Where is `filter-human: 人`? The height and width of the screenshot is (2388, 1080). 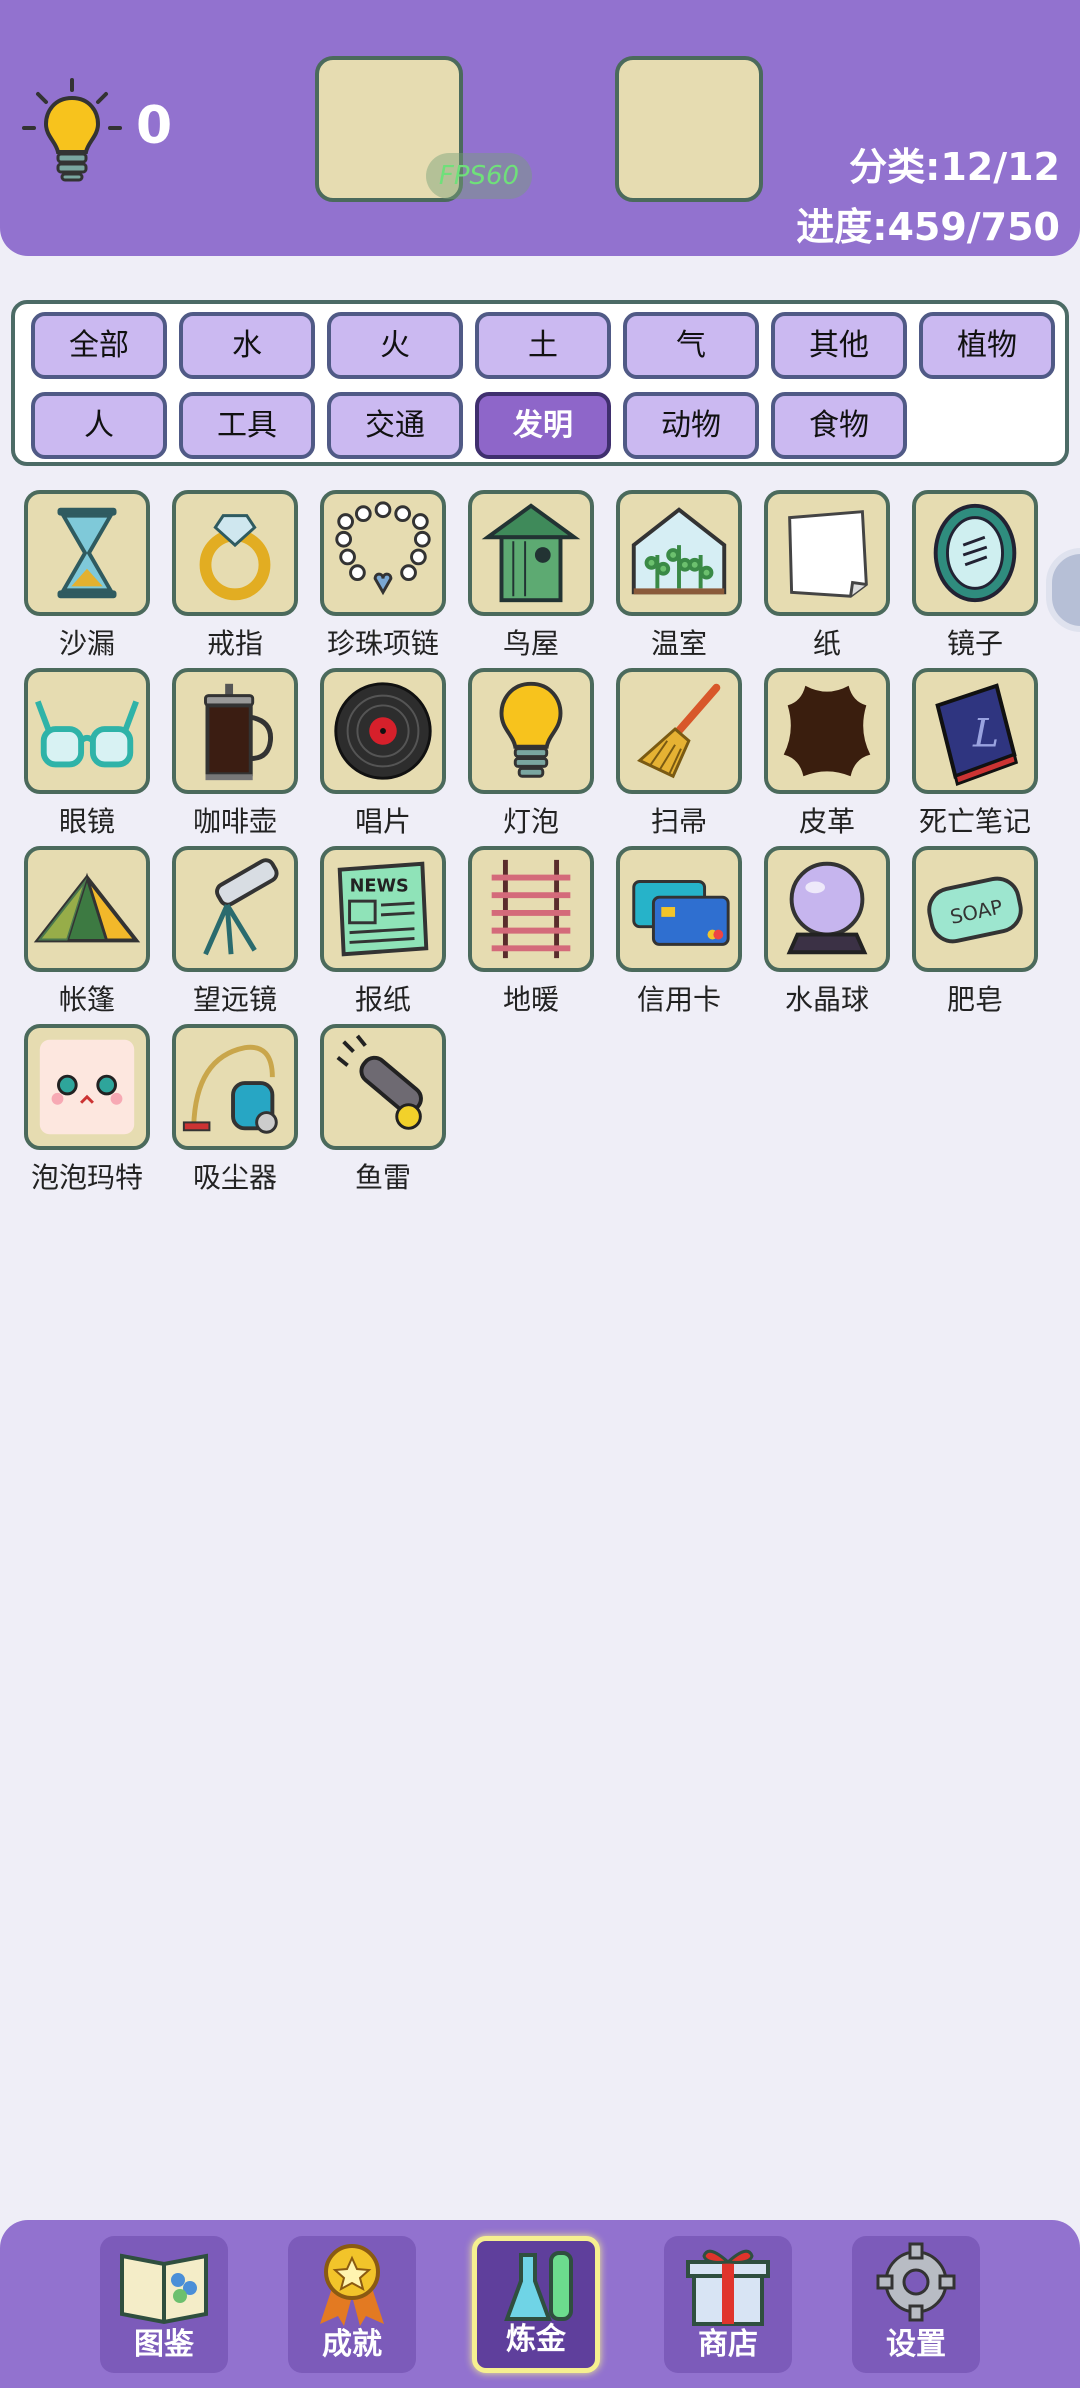 filter-human: 人 is located at coordinates (99, 425).